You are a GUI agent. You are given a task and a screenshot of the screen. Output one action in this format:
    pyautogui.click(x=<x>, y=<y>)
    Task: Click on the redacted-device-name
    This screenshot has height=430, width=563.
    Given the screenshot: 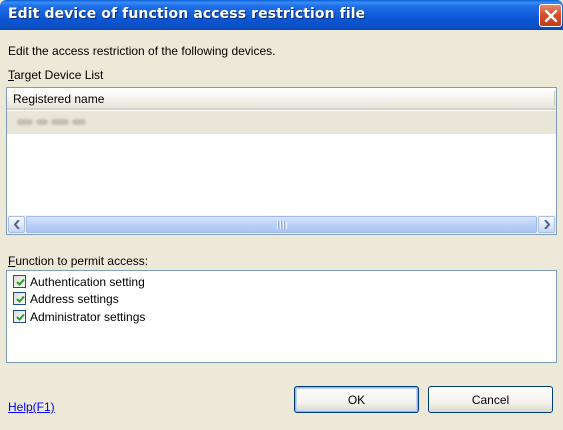 What is the action you would take?
    pyautogui.click(x=55, y=122)
    